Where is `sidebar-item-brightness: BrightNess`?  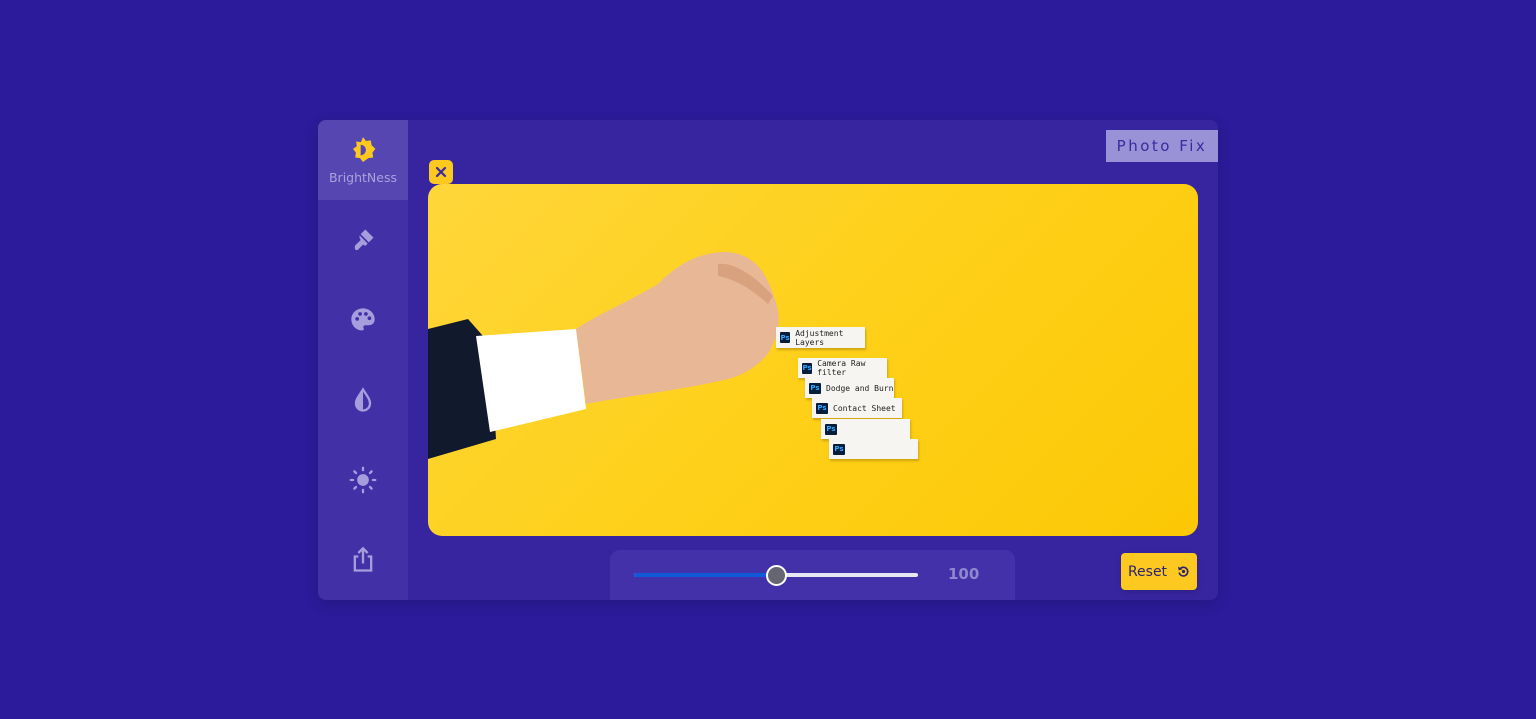
sidebar-item-brightness: BrightNess is located at coordinates (363, 160).